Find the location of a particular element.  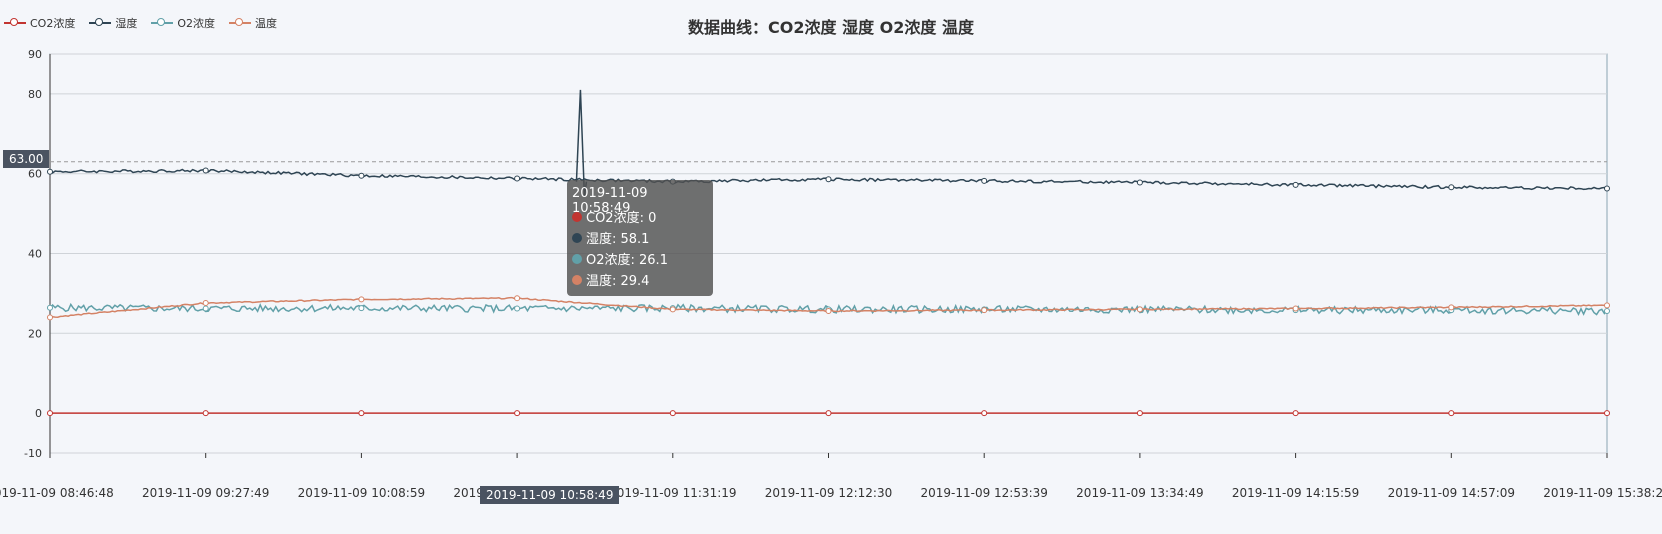

tooltip-label-o2: O2浓度: 26.1 is located at coordinates (627, 260).